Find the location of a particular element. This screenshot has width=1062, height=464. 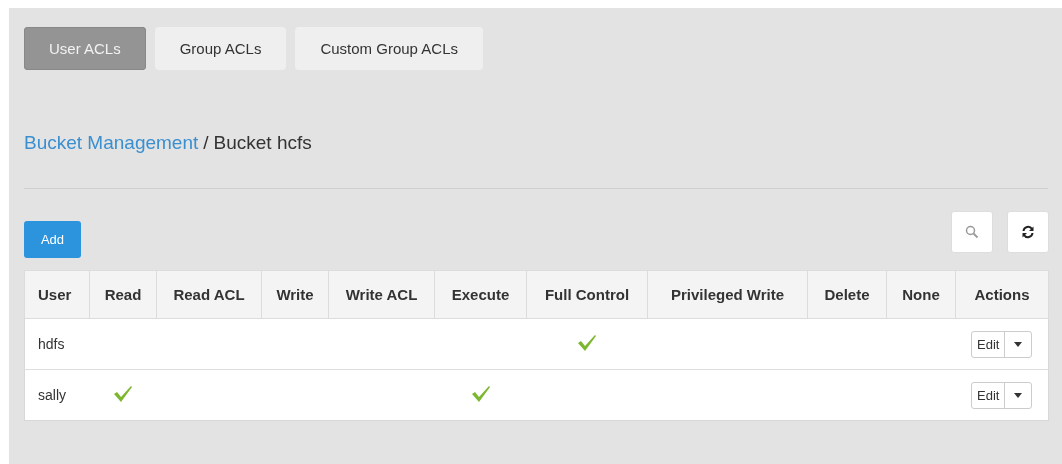

user-cell: sally is located at coordinates (57, 395).